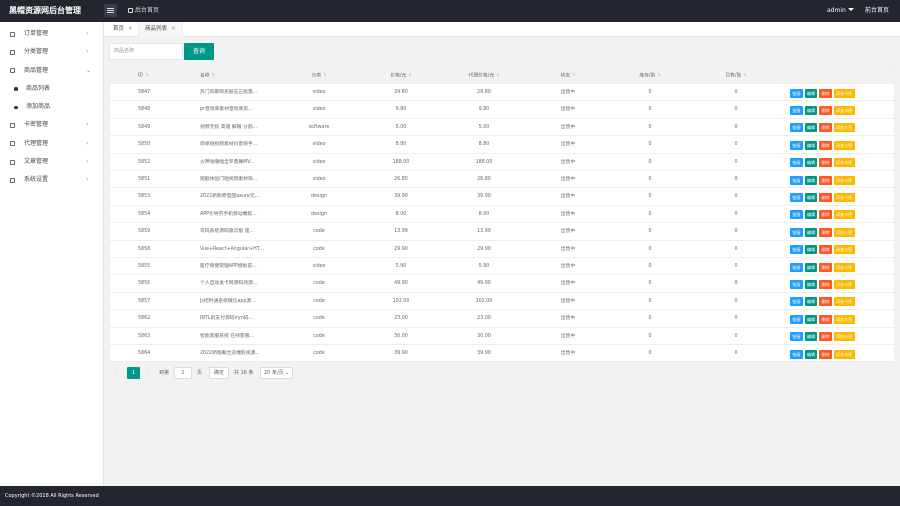 The width and height of the screenshot is (900, 506). I want to click on sidebar-item-3: 卡密管理 ‹, so click(51, 125).